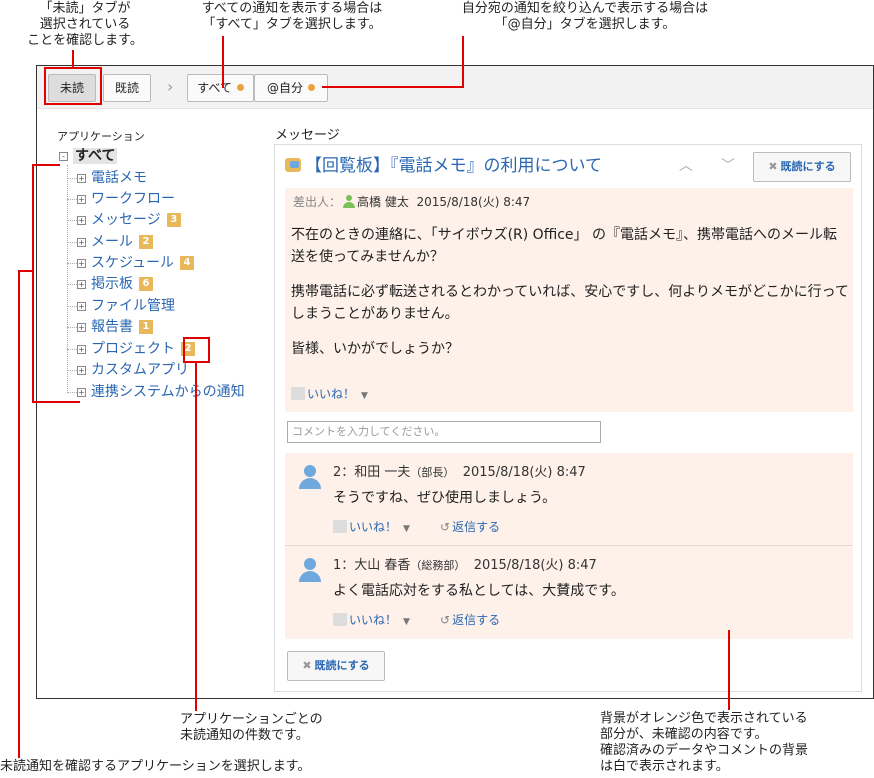 This screenshot has width=874, height=778. Describe the element at coordinates (382, 472) in the screenshot. I see `commenter-name: 和田 一夫` at that location.